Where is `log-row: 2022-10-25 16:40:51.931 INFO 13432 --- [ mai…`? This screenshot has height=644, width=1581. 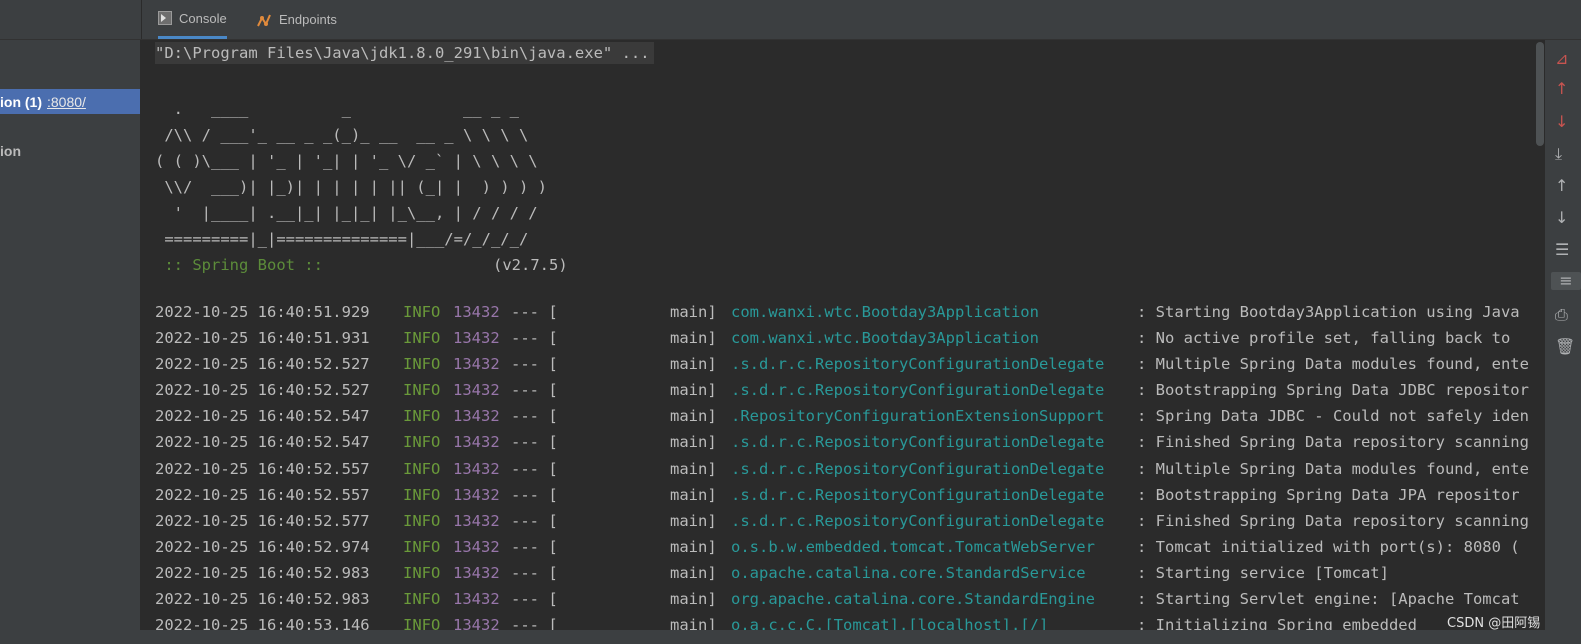
log-row: 2022-10-25 16:40:51.931 INFO 13432 --- [ mai… is located at coordinates (844, 338).